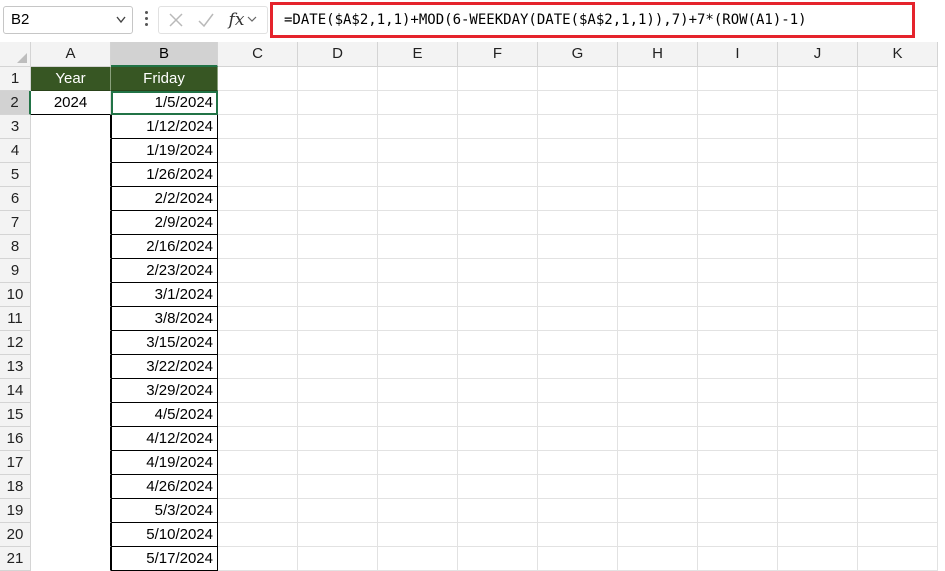 The width and height of the screenshot is (945, 571). I want to click on cell-b3: 1/12/2024, so click(164, 127).